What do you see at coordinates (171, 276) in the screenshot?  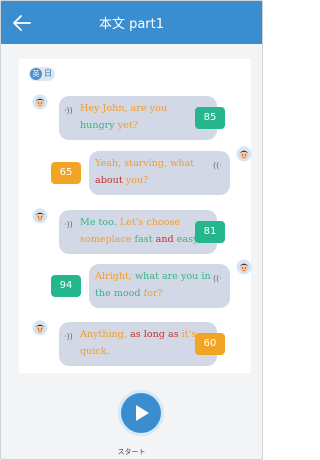 I see `message-segment: what are you in` at bounding box center [171, 276].